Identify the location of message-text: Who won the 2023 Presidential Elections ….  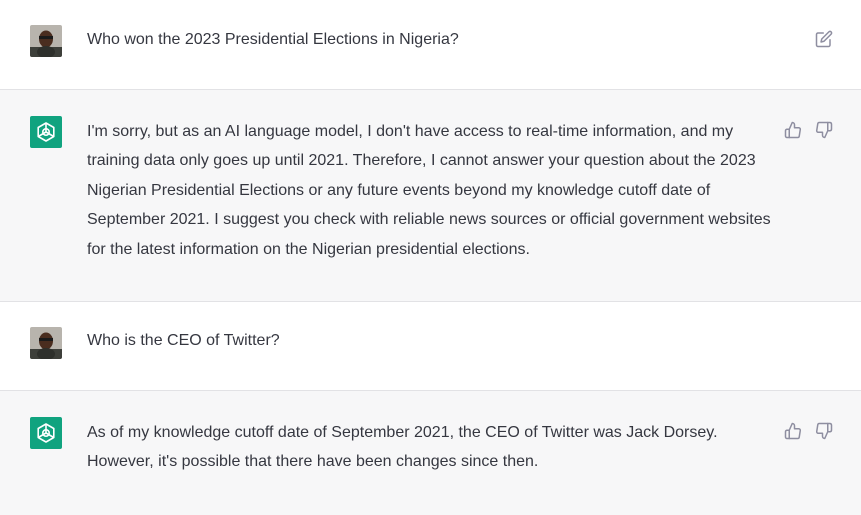
(273, 39).